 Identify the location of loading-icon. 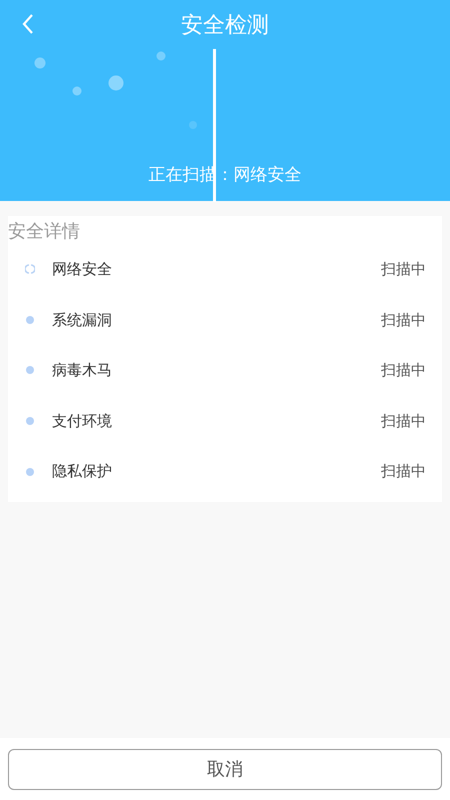
(30, 269).